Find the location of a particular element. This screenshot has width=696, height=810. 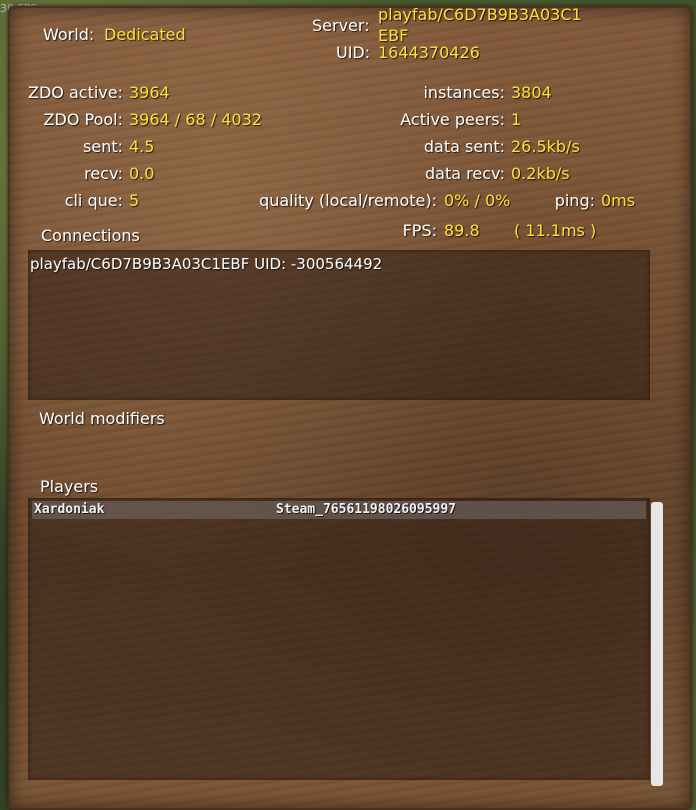

player-row: Xardoniak Steam_76561198026095997 is located at coordinates (339, 510).